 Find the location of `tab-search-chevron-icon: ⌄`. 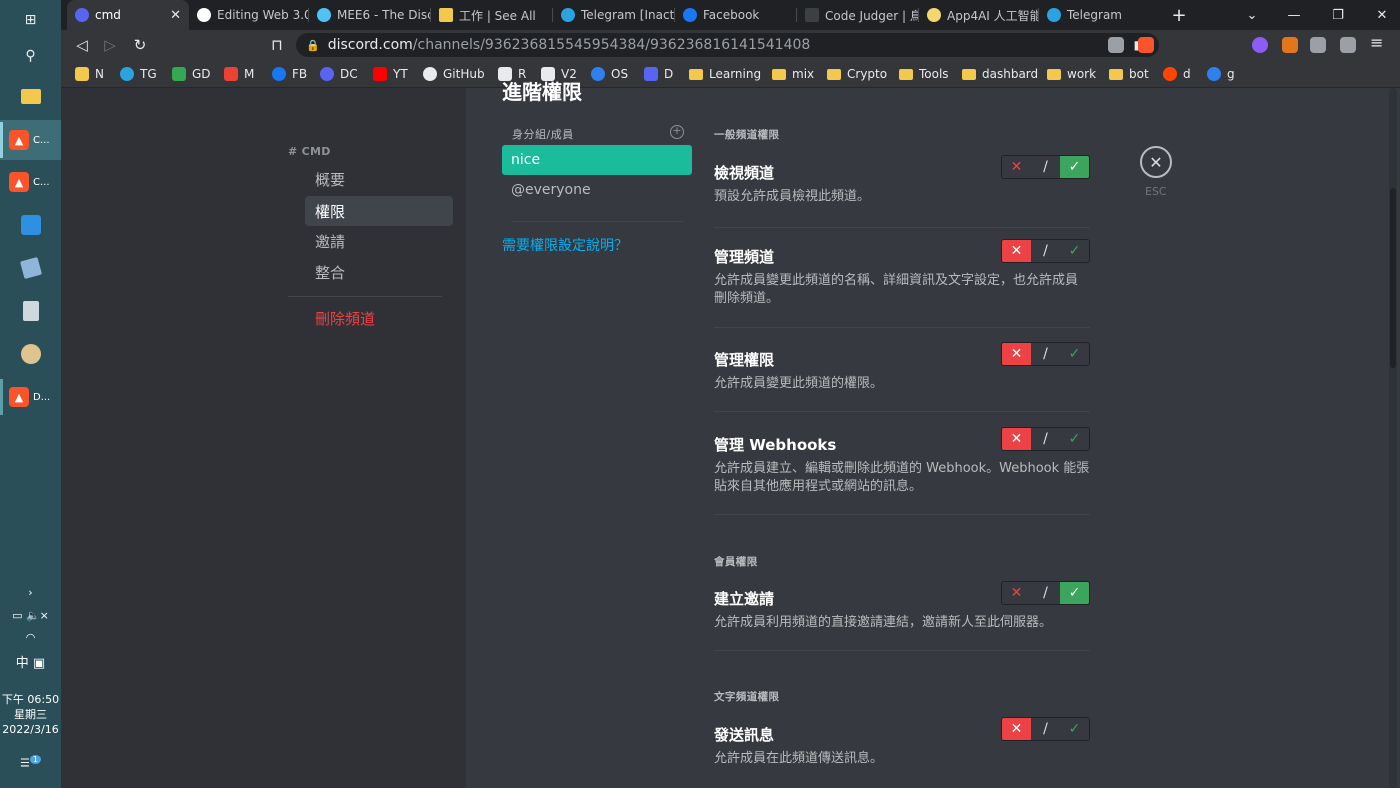

tab-search-chevron-icon: ⌄ is located at coordinates (1252, 15).